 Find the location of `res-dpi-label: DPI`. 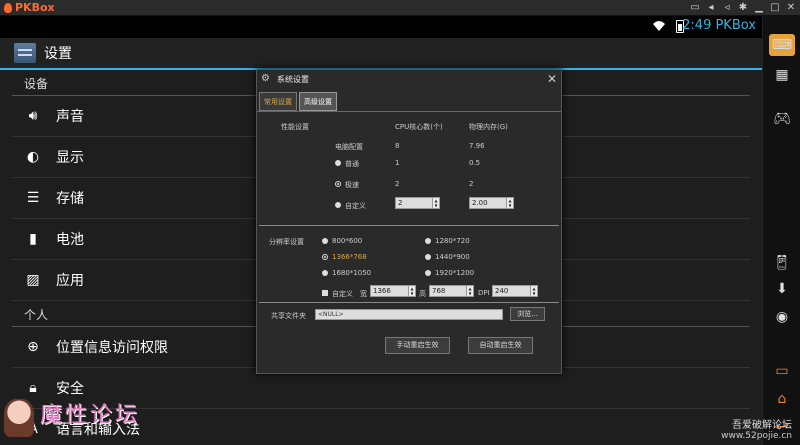

res-dpi-label: DPI is located at coordinates (484, 293).